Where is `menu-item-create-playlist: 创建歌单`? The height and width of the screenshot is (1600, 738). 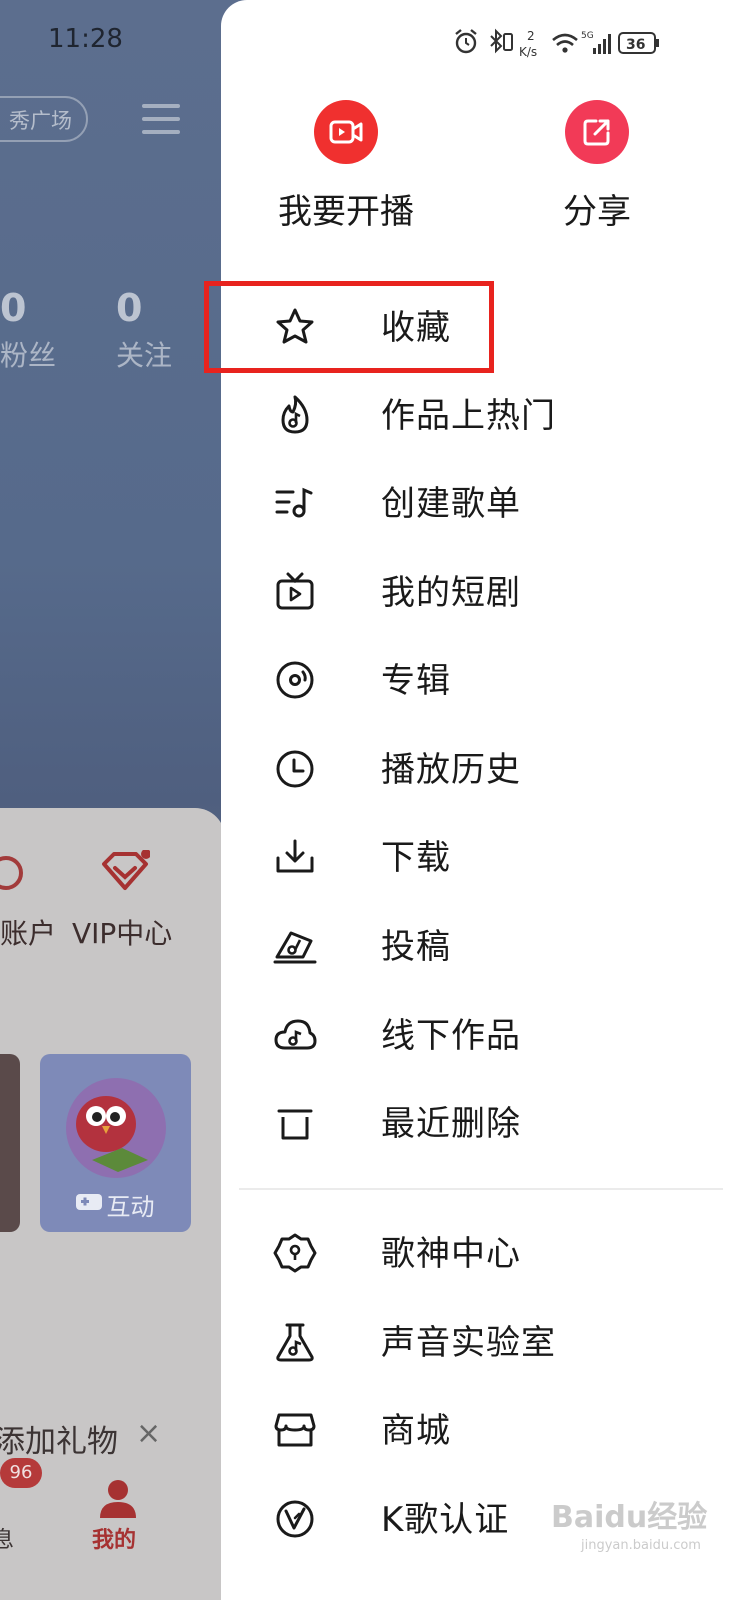
menu-item-create-playlist: 创建歌单 is located at coordinates (491, 502).